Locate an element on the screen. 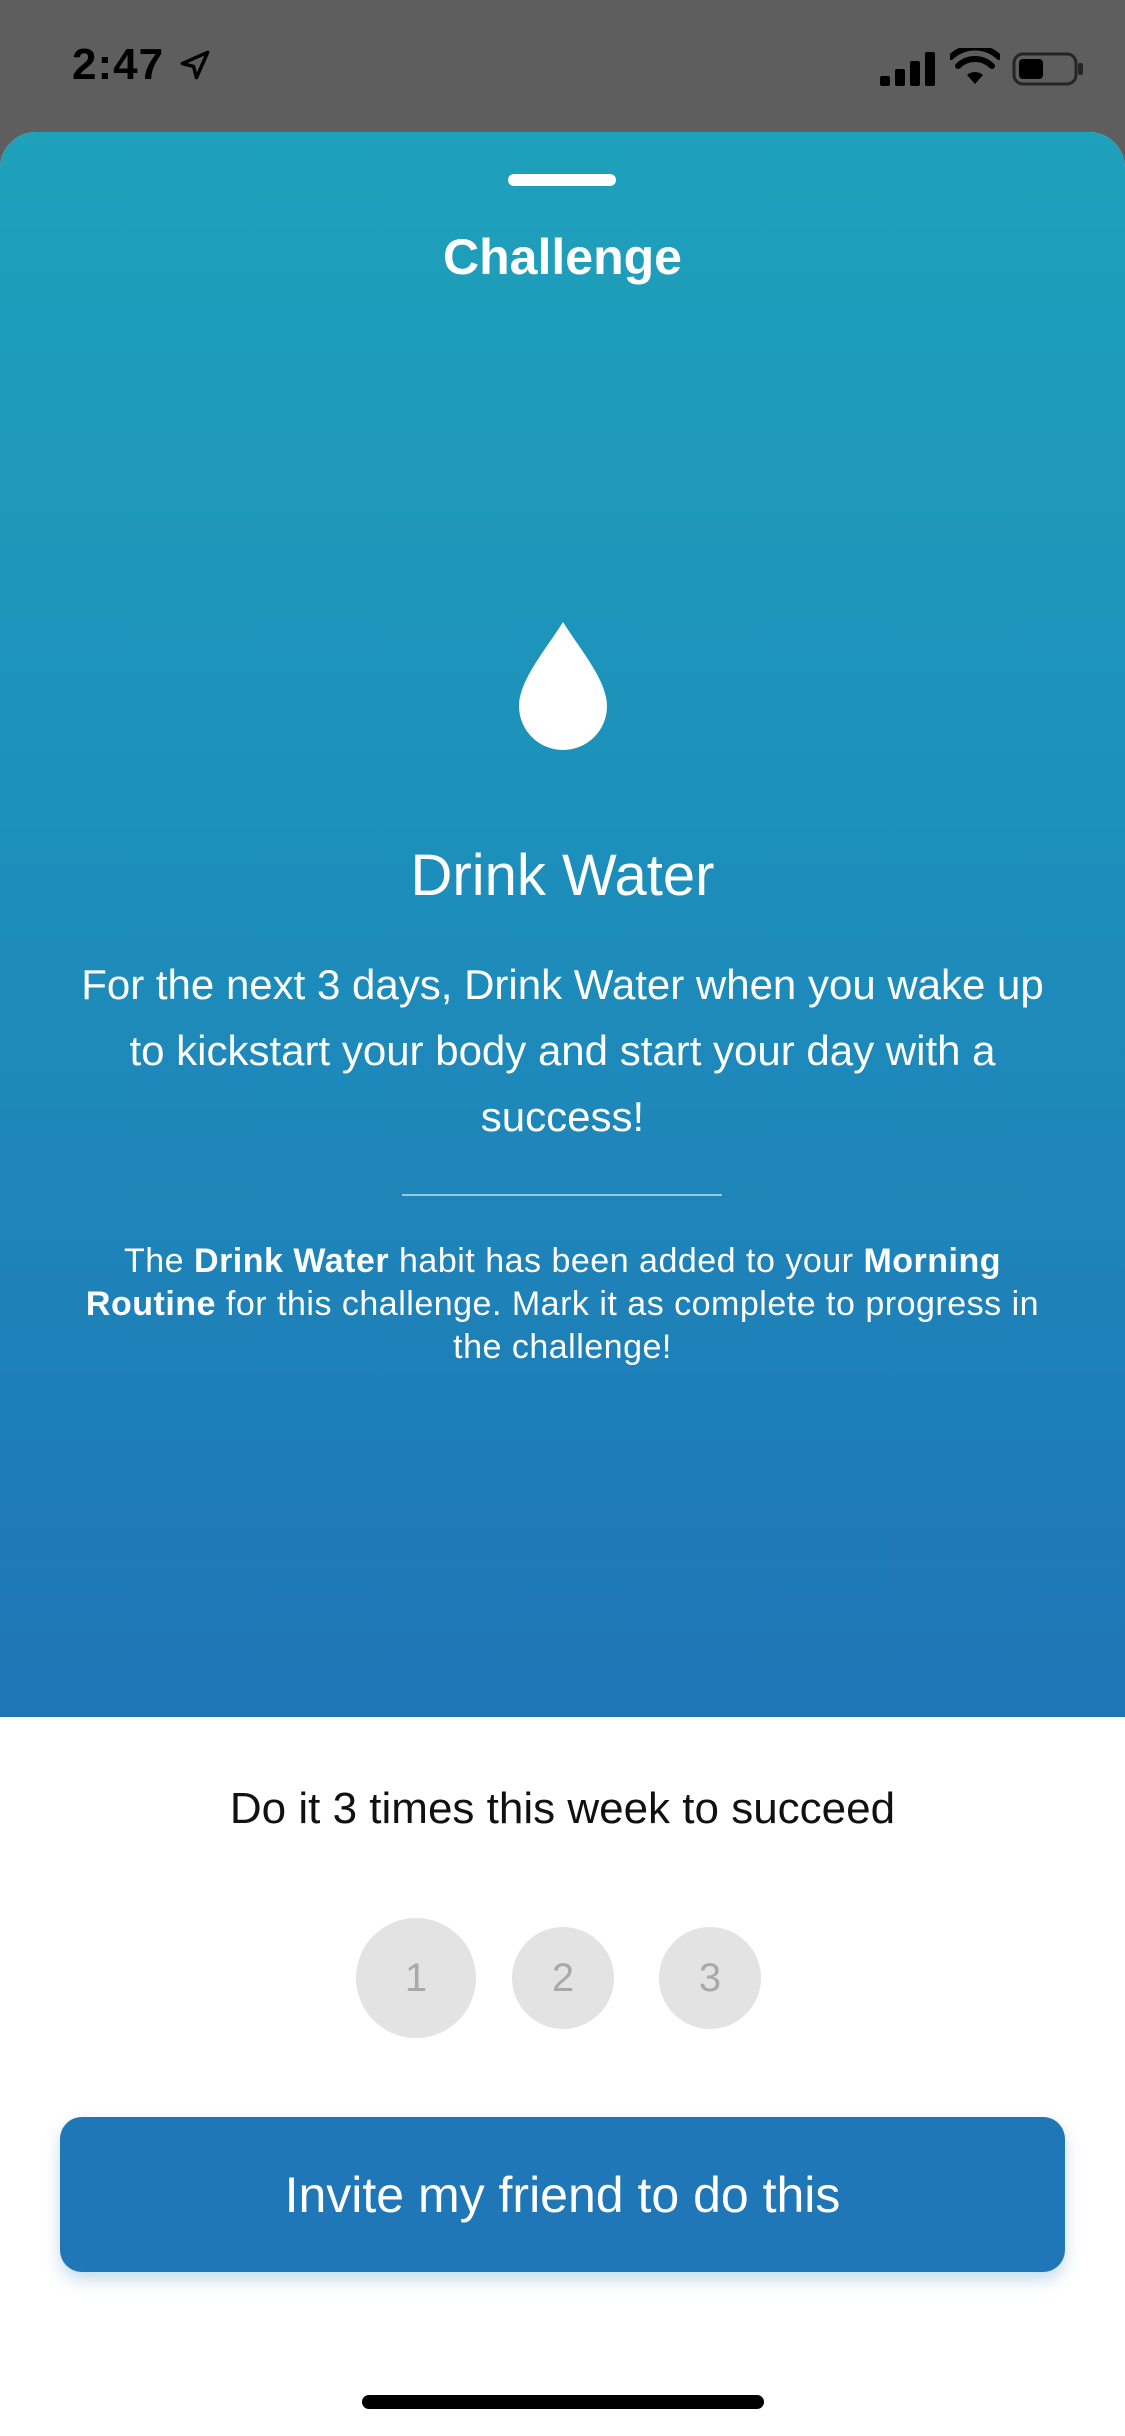 This screenshot has width=1125, height=2436. note-habit-name: Drink Water is located at coordinates (292, 1261).